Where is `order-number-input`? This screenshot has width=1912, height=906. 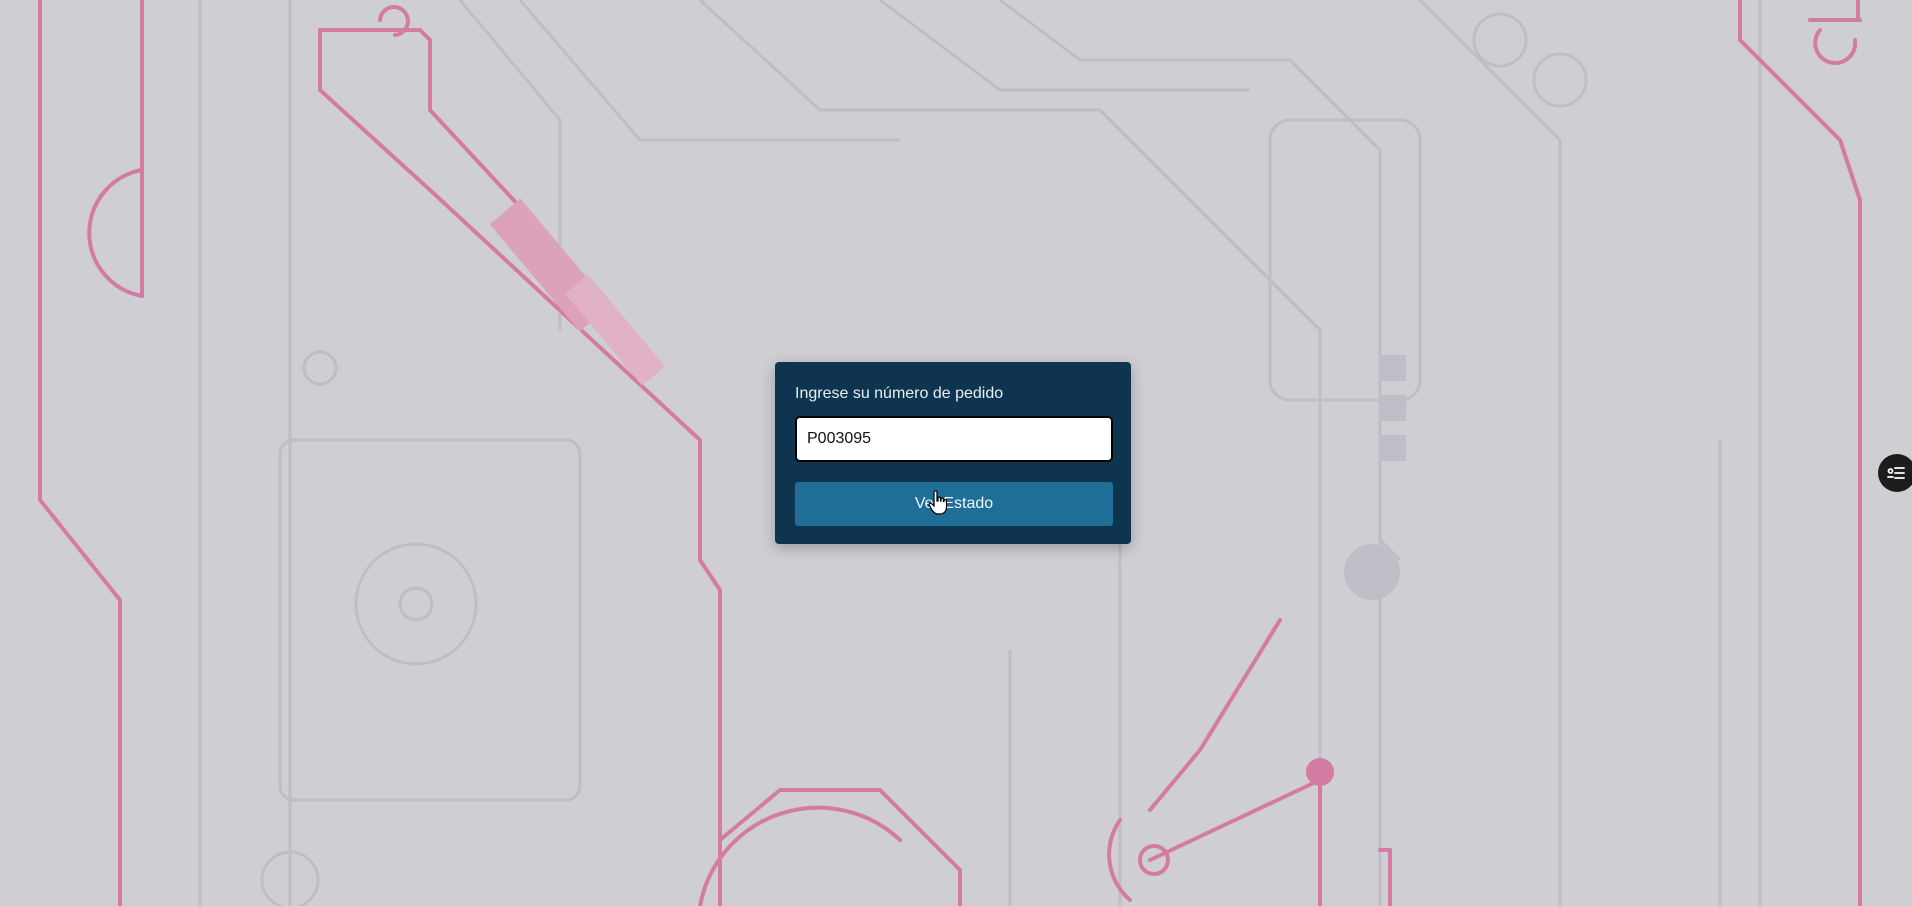 order-number-input is located at coordinates (954, 439).